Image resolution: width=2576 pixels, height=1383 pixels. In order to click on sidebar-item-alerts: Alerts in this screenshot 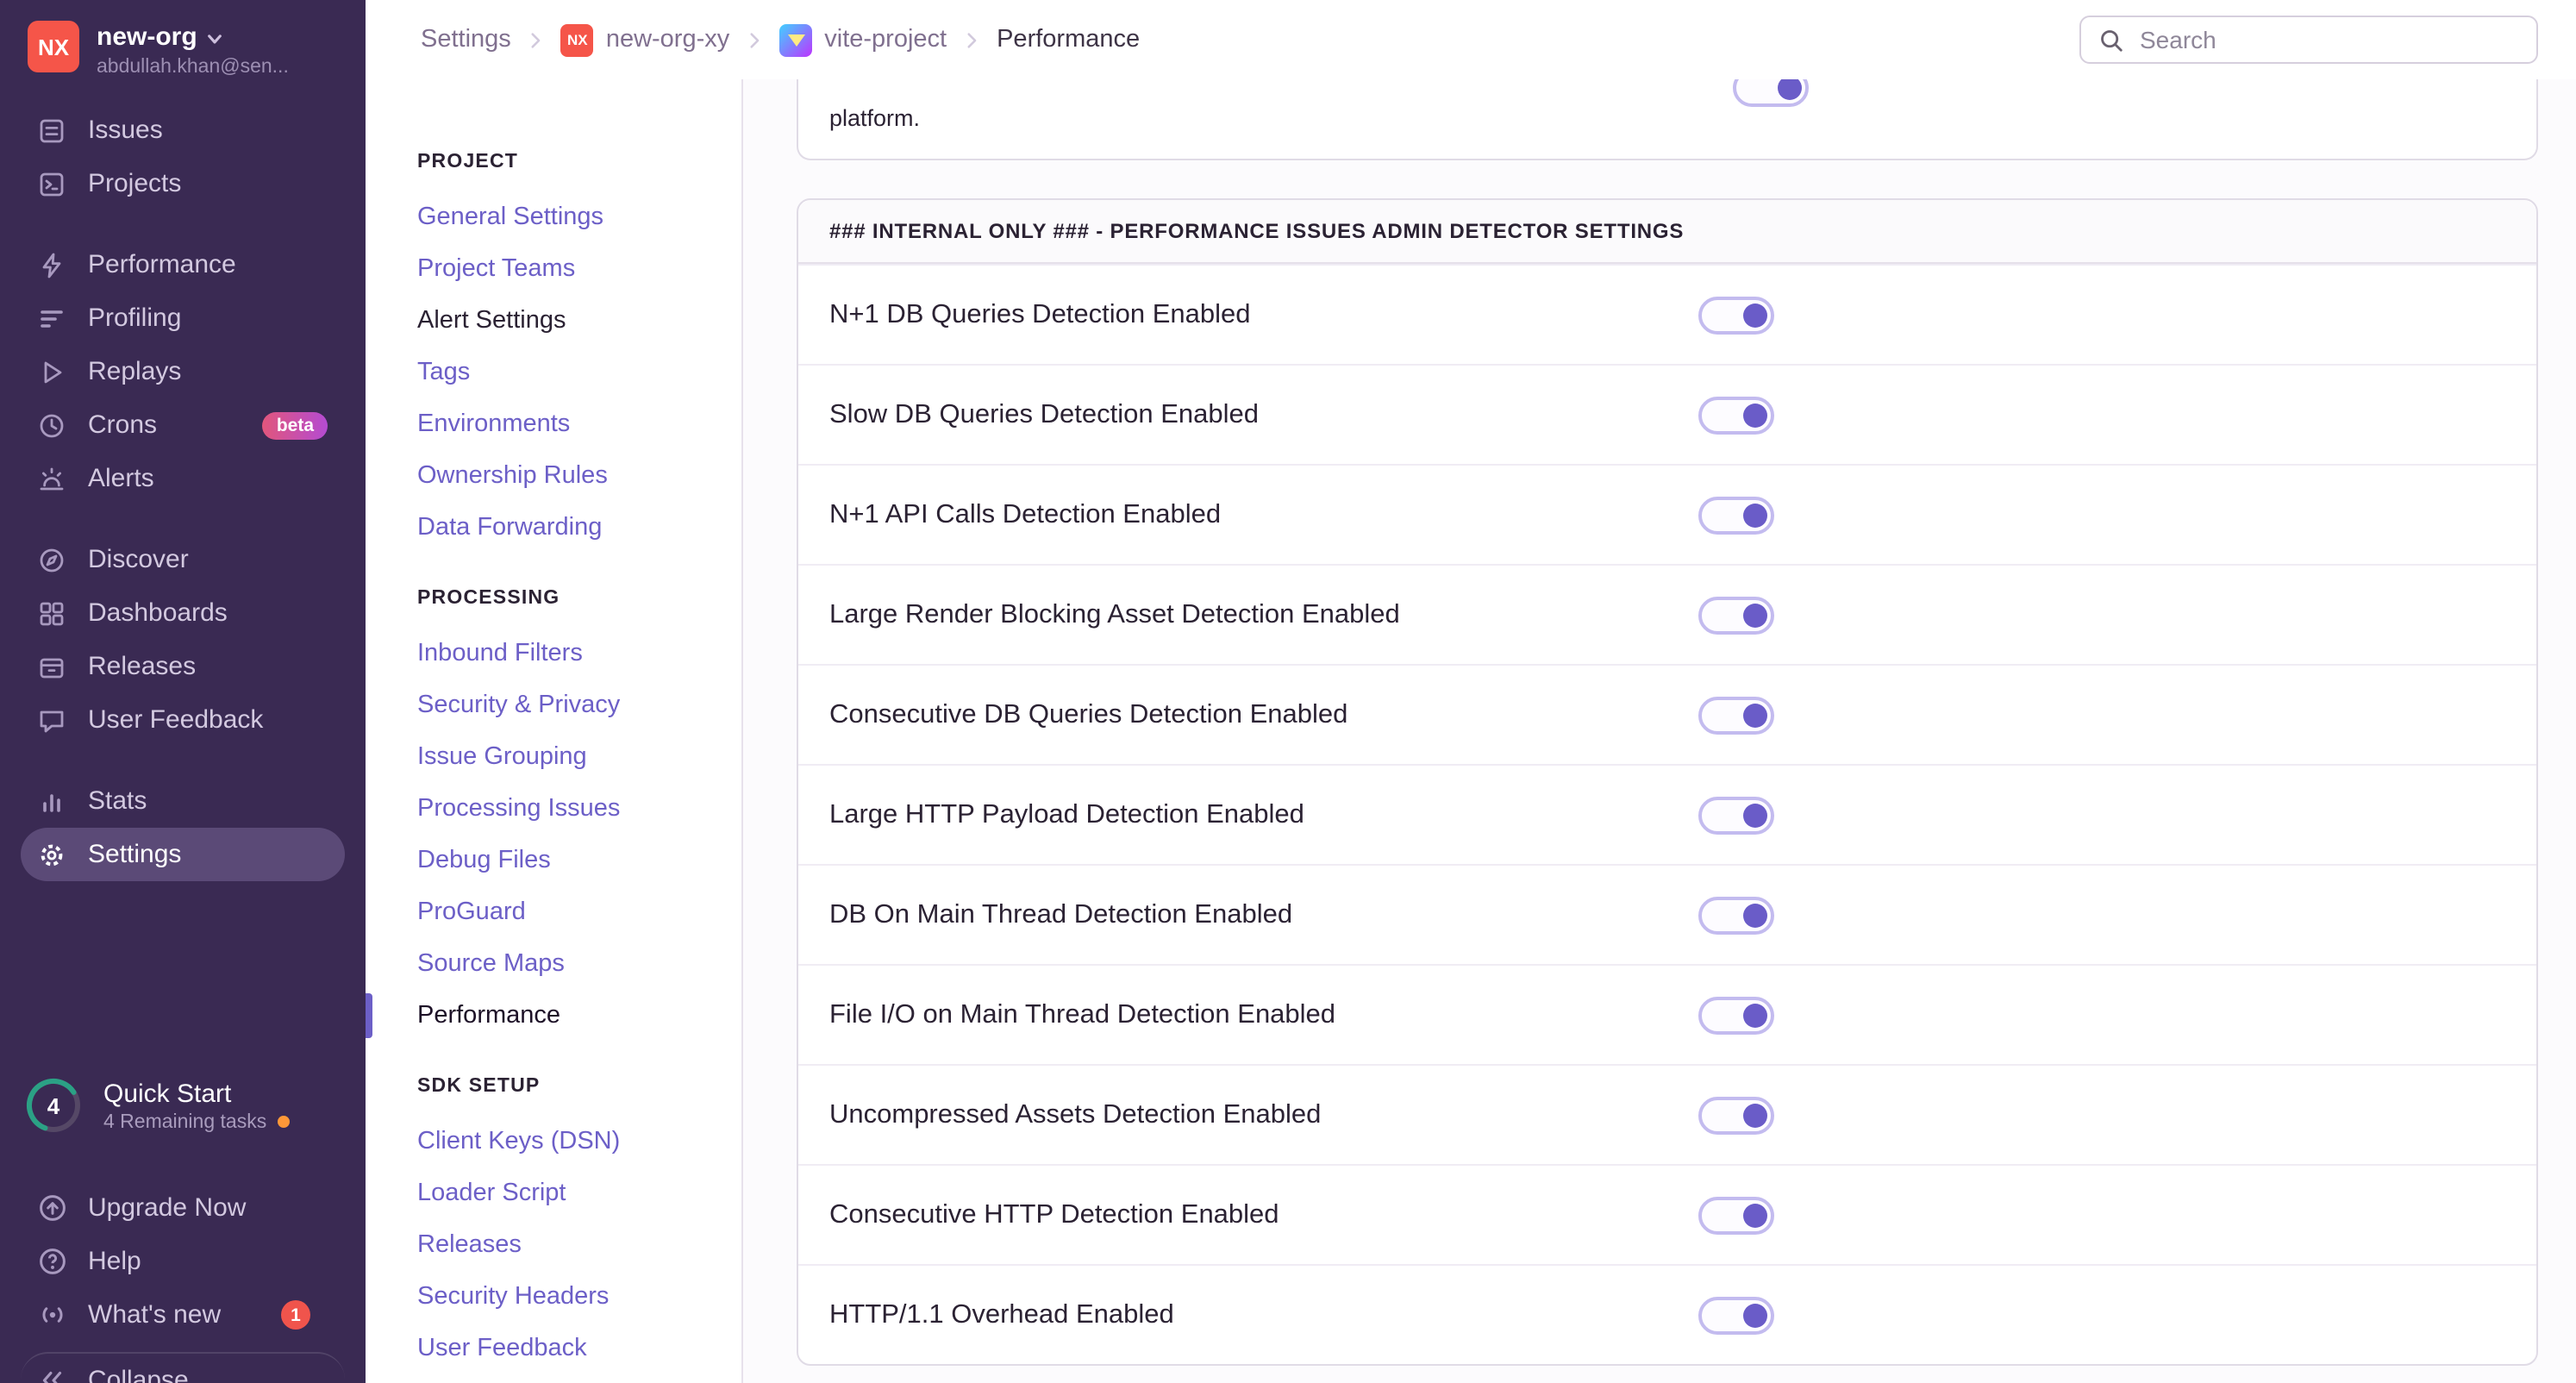, I will do `click(183, 478)`.